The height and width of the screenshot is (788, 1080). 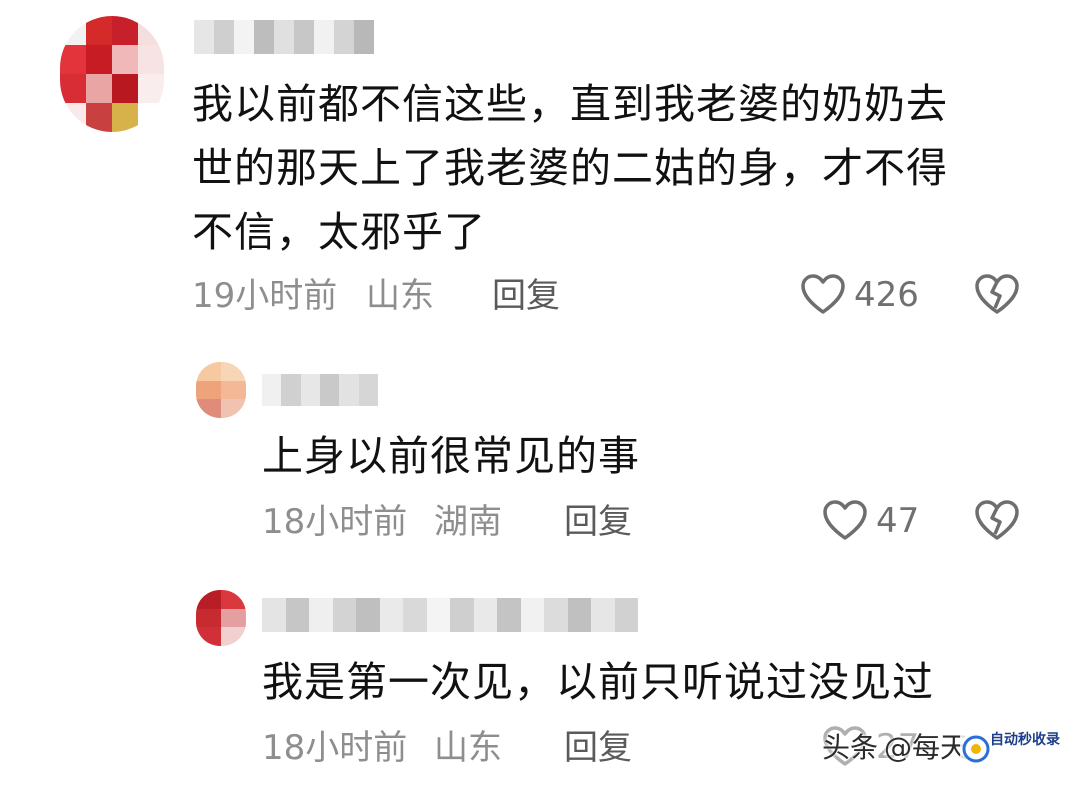 I want to click on comment-location: 湖南, so click(x=468, y=522).